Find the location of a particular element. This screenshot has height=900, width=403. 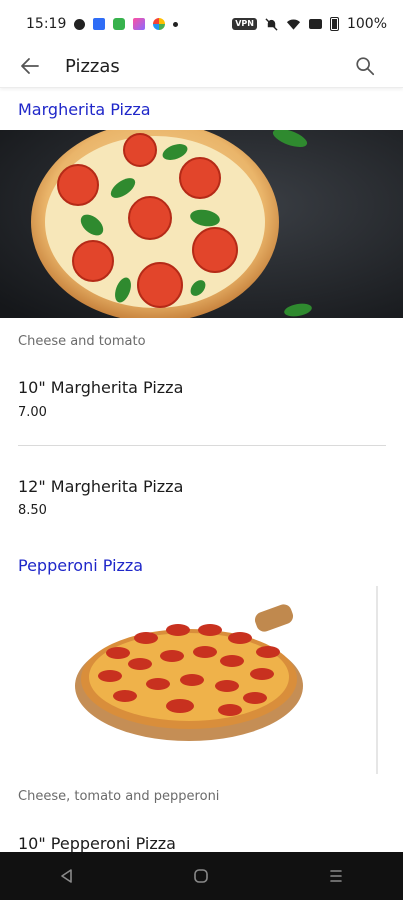

circle-home-icon is located at coordinates (201, 876).